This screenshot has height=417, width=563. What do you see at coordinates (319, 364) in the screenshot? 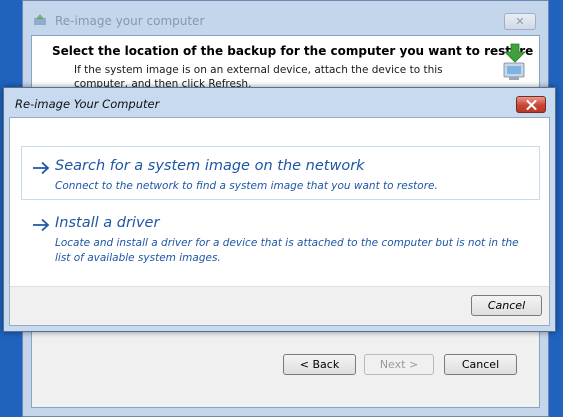
I see `back-button: < Back` at bounding box center [319, 364].